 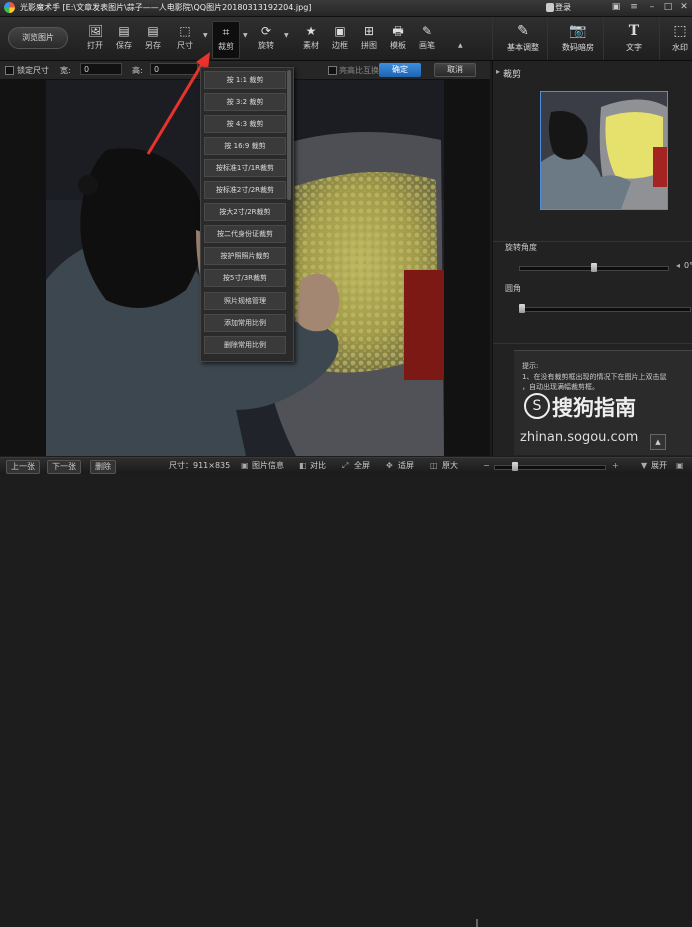 What do you see at coordinates (659, 466) in the screenshot?
I see `expand-button: 展开` at bounding box center [659, 466].